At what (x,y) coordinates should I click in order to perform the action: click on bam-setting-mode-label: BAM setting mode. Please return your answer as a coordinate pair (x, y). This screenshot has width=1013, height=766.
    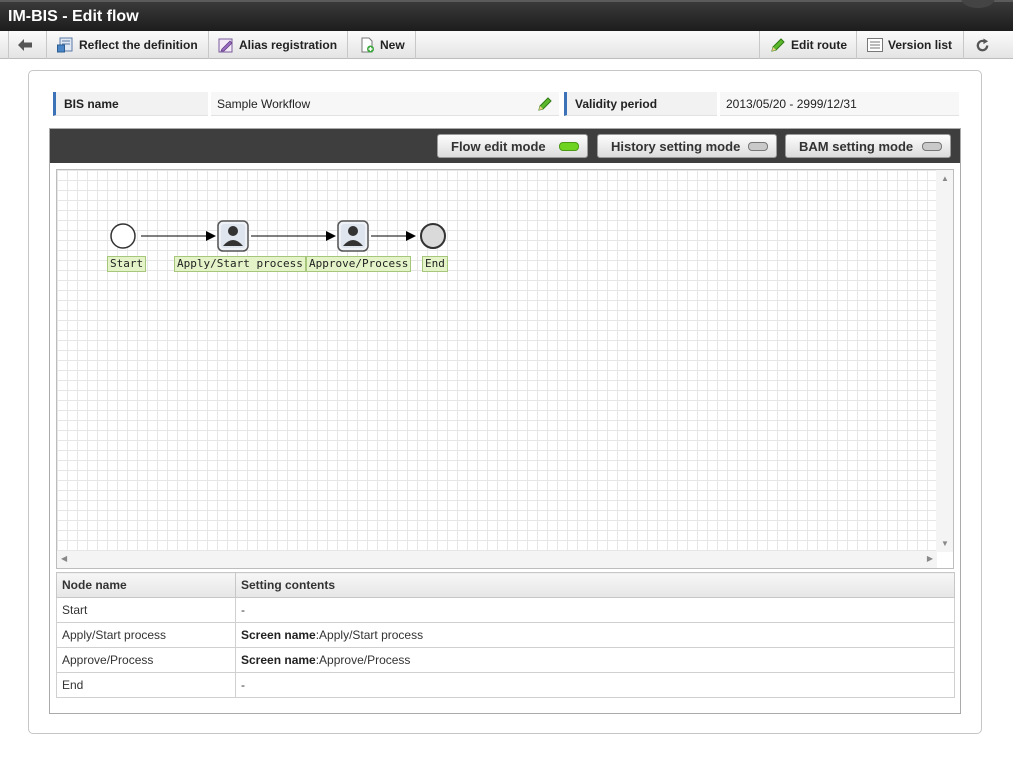
    Looking at the image, I should click on (856, 146).